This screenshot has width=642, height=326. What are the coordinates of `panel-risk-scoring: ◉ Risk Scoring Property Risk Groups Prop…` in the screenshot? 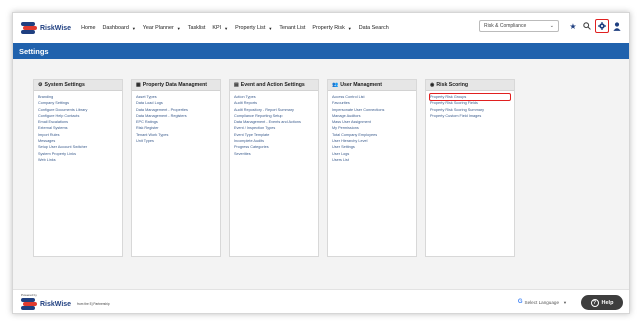 It's located at (470, 168).